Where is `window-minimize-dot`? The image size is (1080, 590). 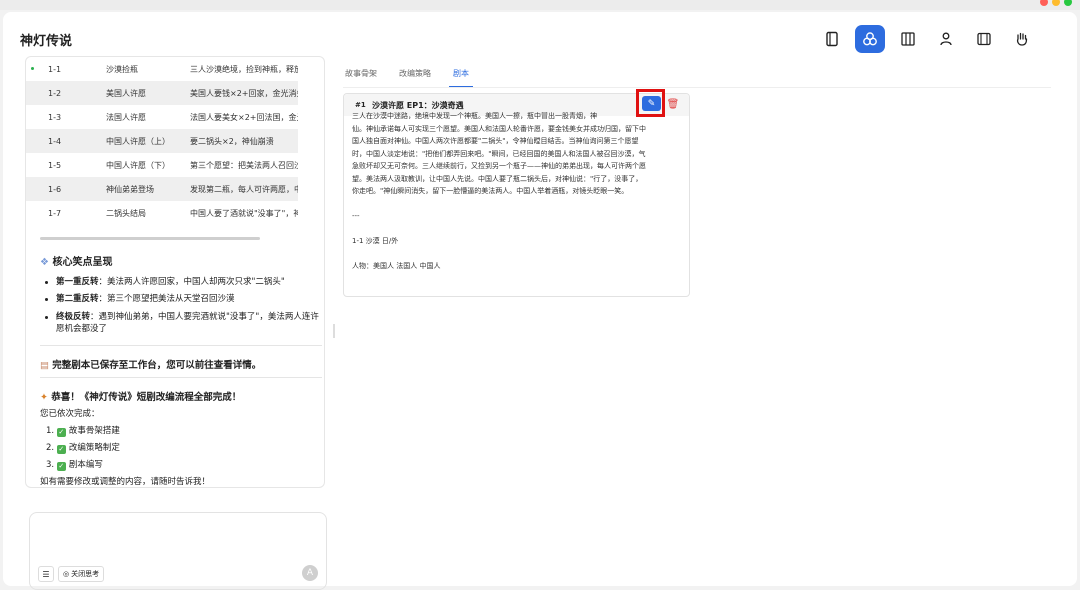 window-minimize-dot is located at coordinates (1056, 3).